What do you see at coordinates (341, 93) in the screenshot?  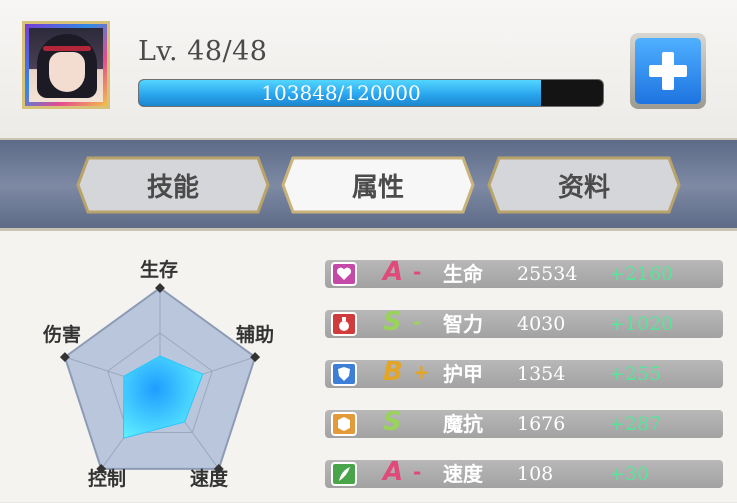 I see `xp-text: 103848/120000` at bounding box center [341, 93].